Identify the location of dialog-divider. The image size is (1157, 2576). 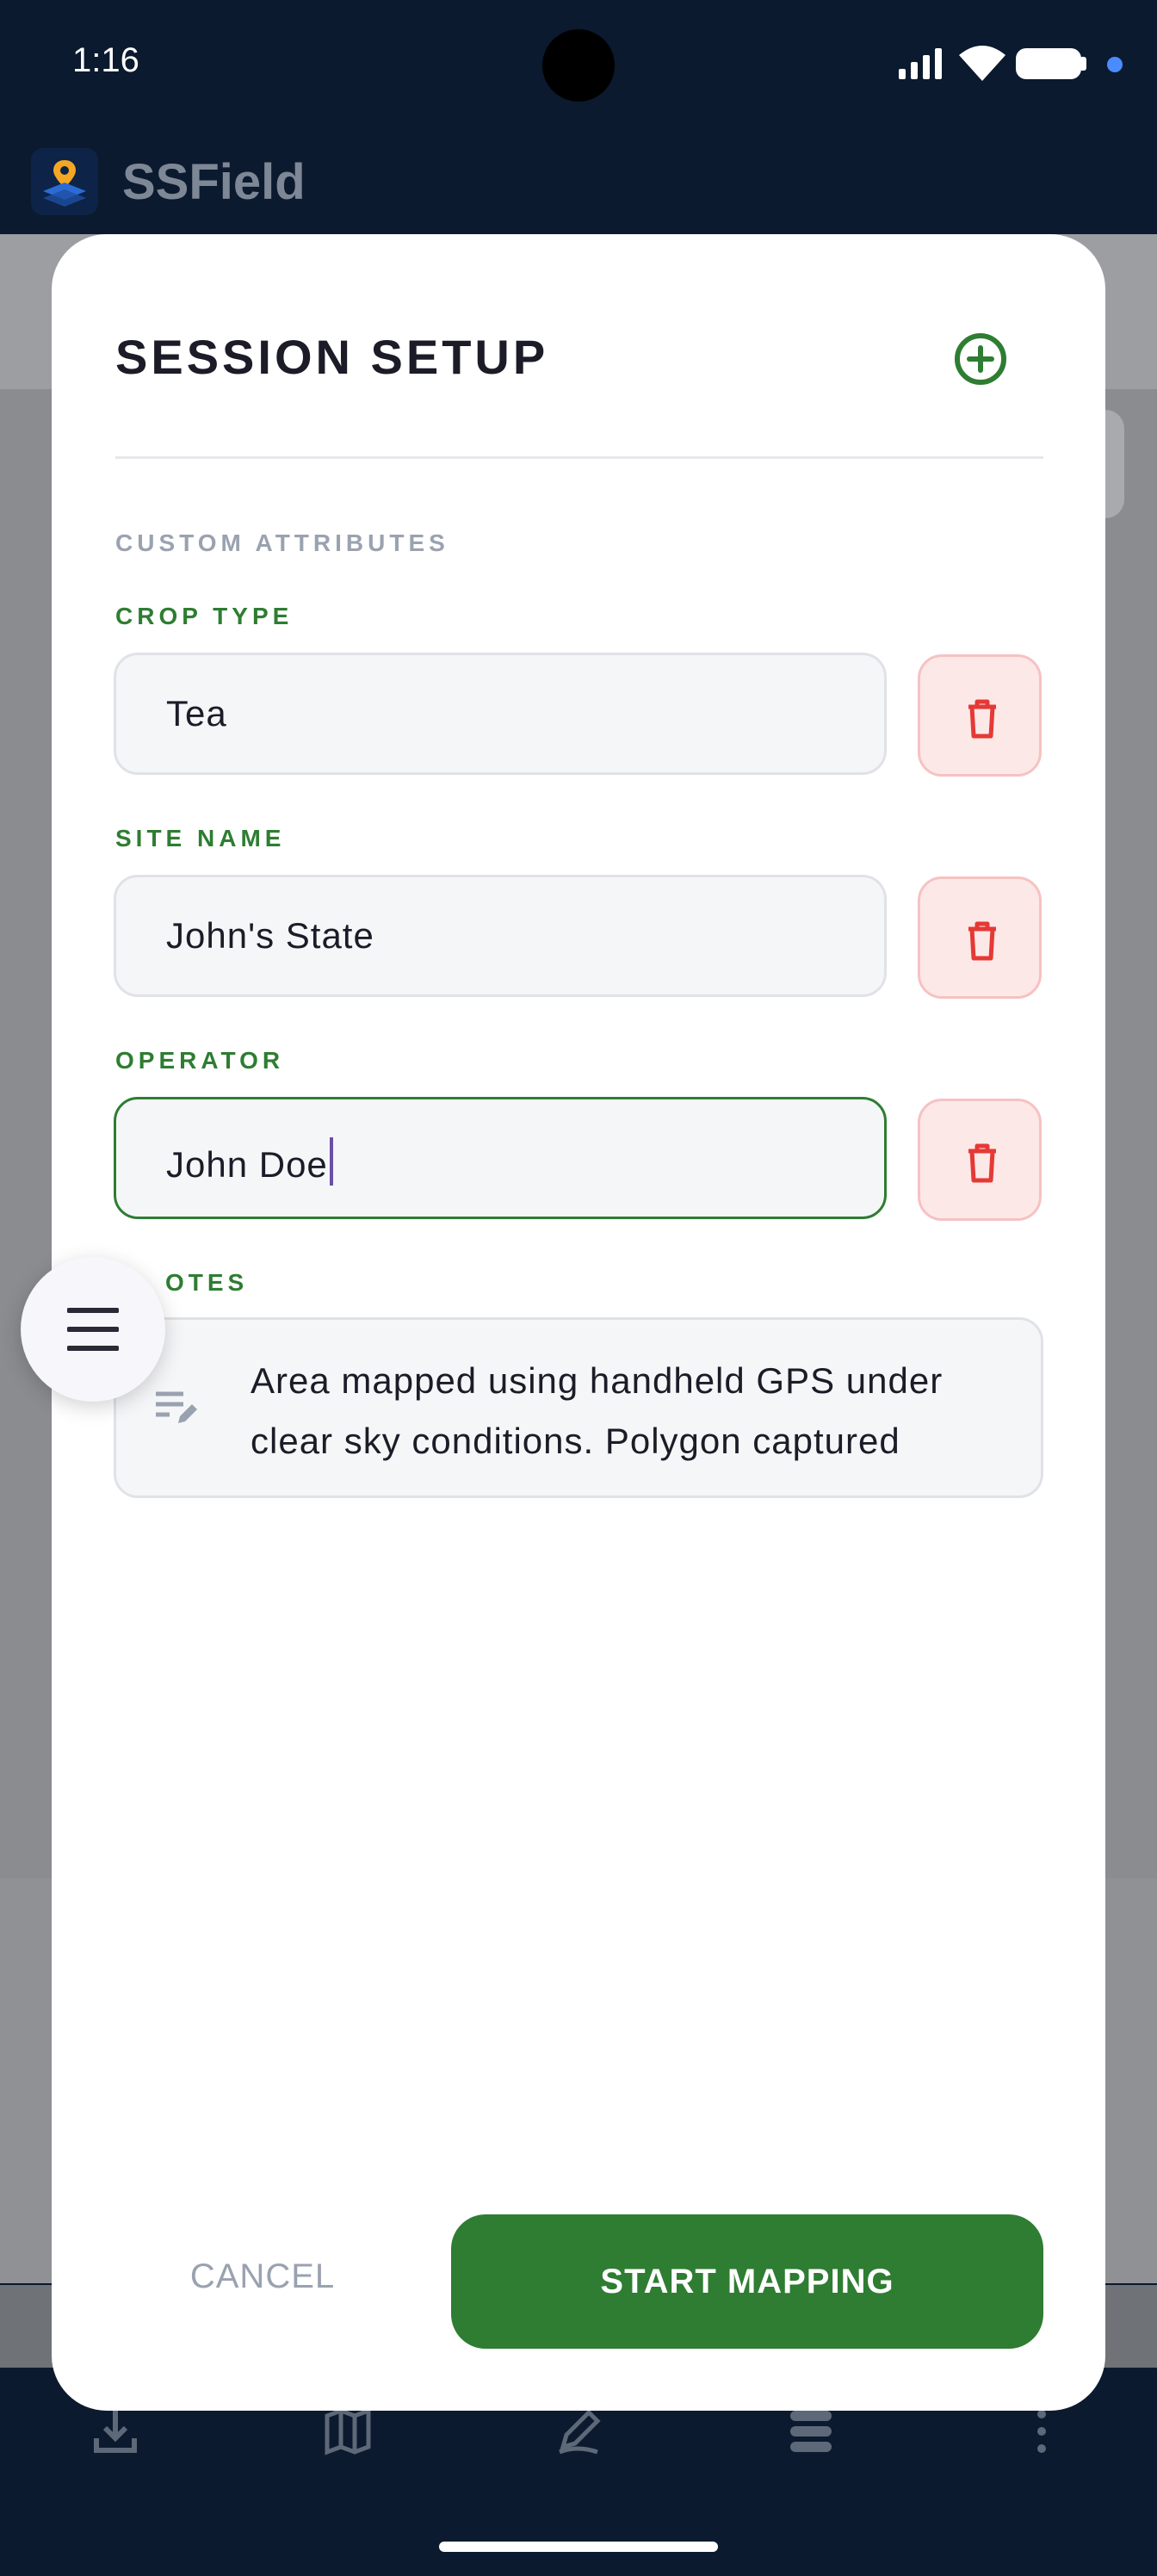
(579, 457).